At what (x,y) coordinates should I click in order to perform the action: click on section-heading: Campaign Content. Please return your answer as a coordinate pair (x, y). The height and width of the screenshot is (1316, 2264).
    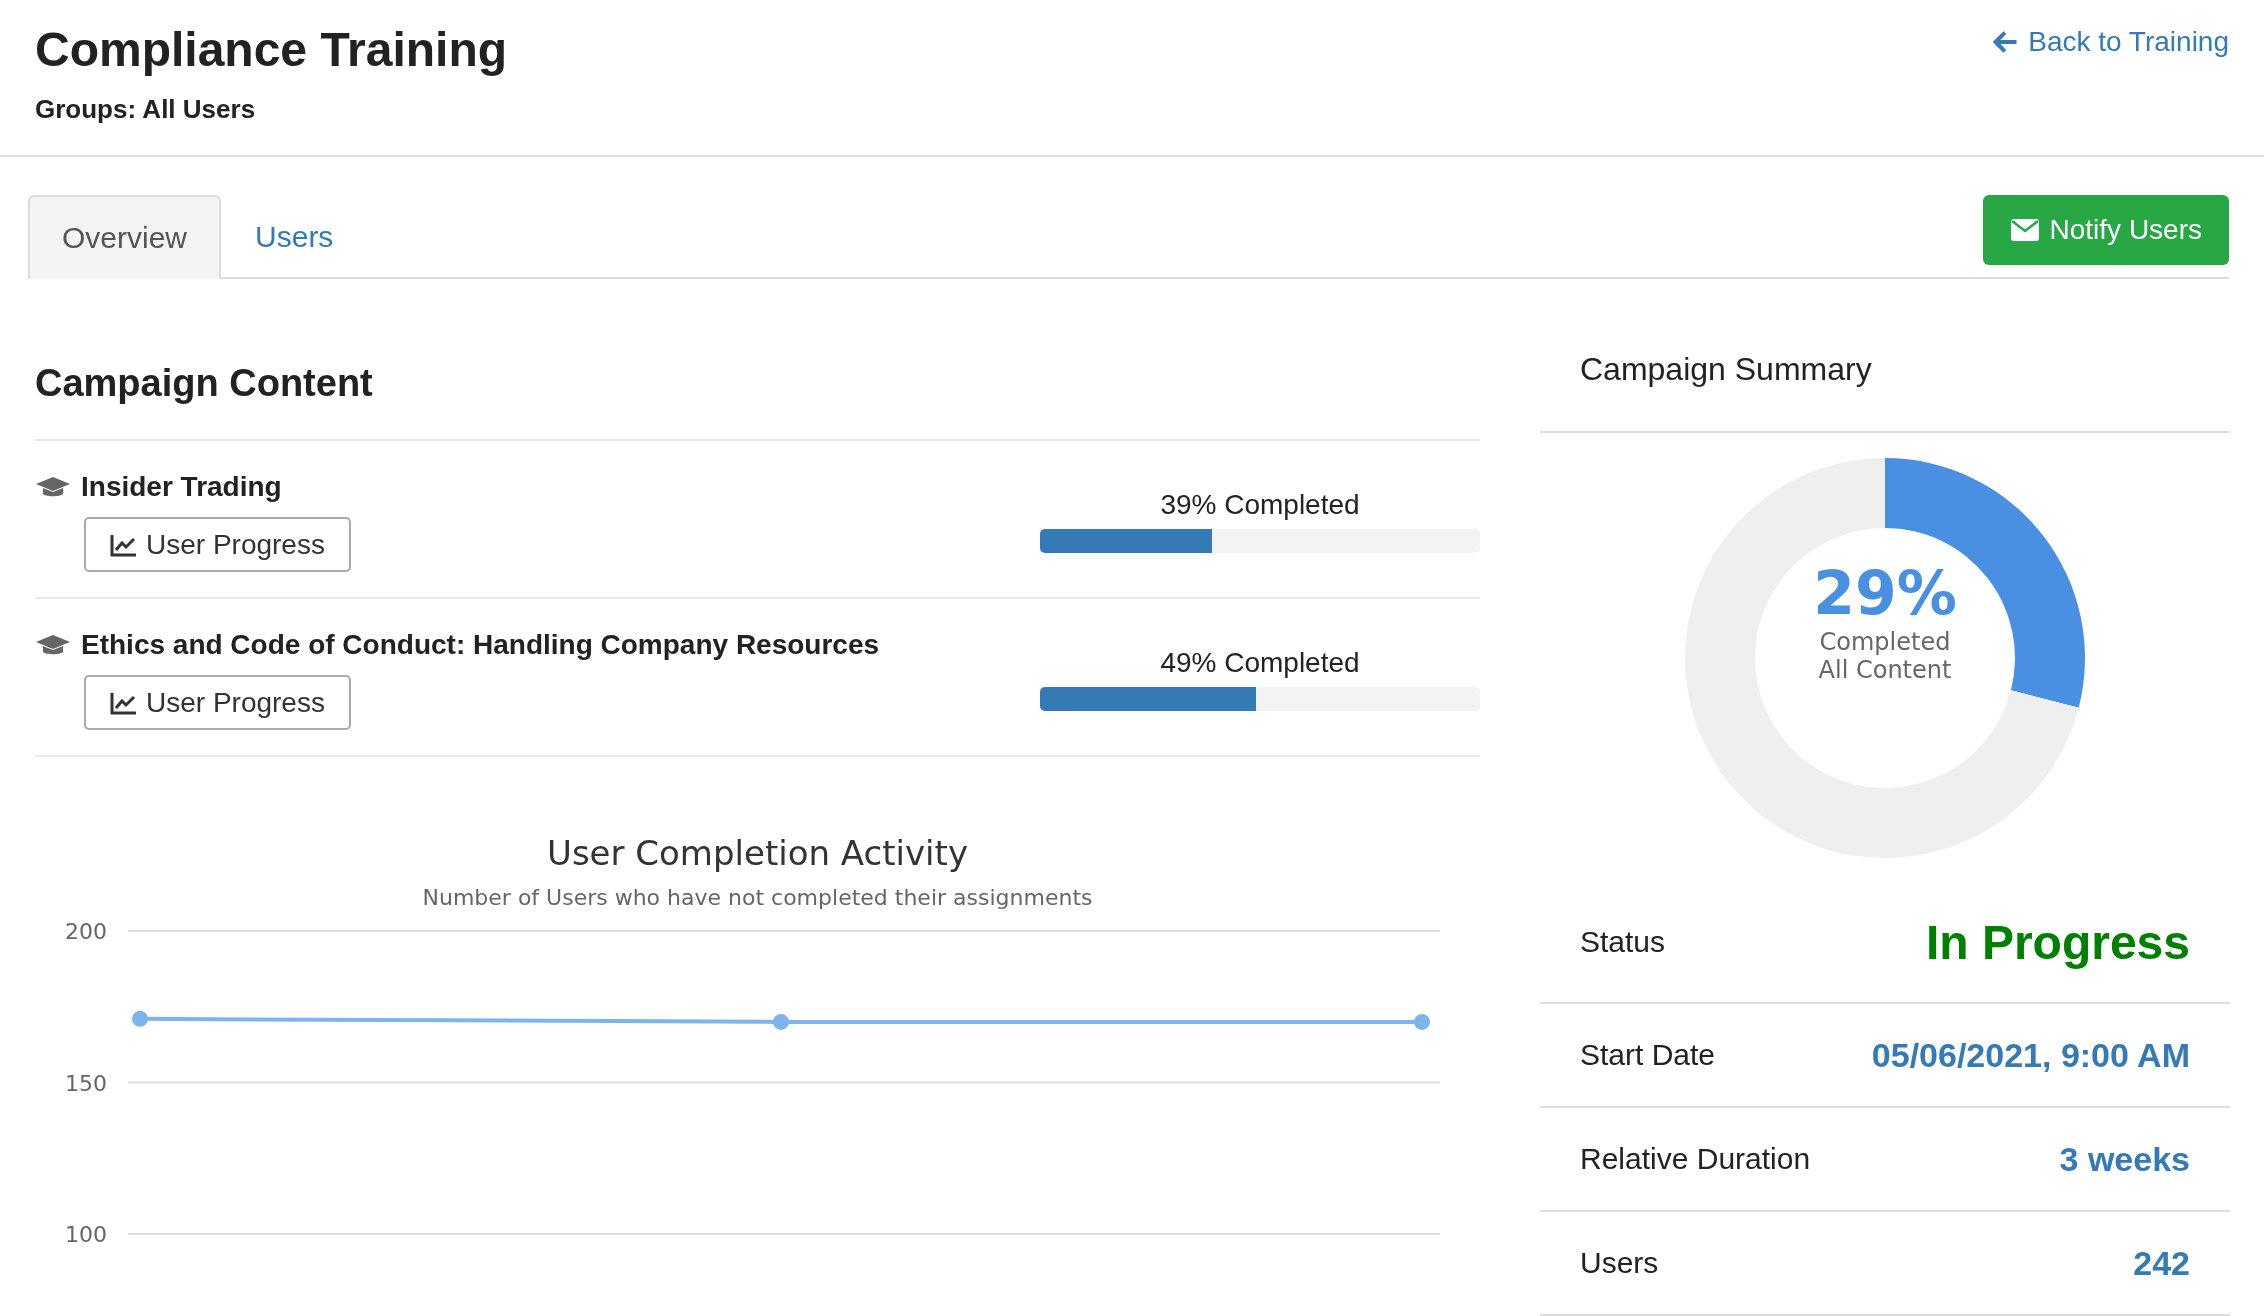
    Looking at the image, I should click on (757, 364).